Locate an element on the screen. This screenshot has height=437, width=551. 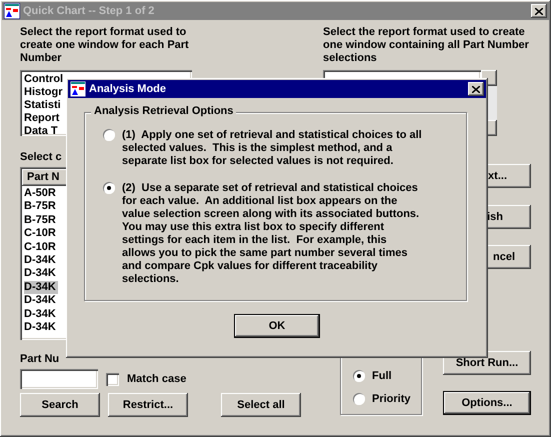
action-button: Search is located at coordinates (60, 405).